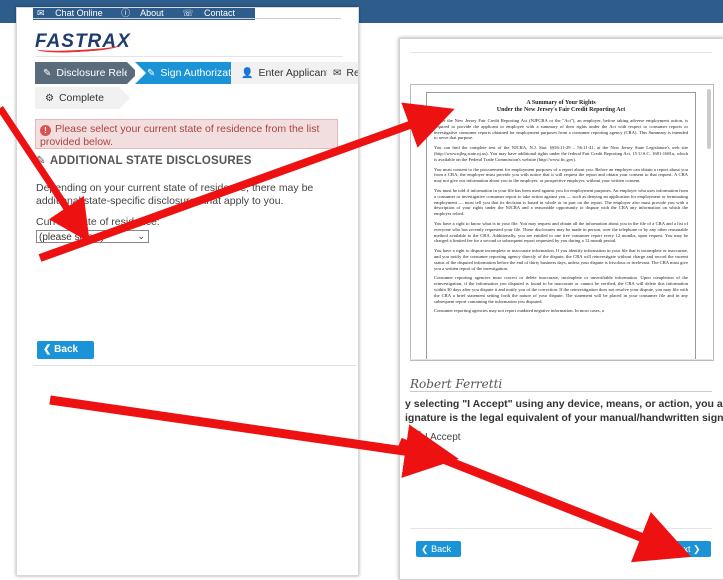 This screenshot has width=723, height=580. What do you see at coordinates (415, 436) in the screenshot?
I see `accept-checkbox` at bounding box center [415, 436].